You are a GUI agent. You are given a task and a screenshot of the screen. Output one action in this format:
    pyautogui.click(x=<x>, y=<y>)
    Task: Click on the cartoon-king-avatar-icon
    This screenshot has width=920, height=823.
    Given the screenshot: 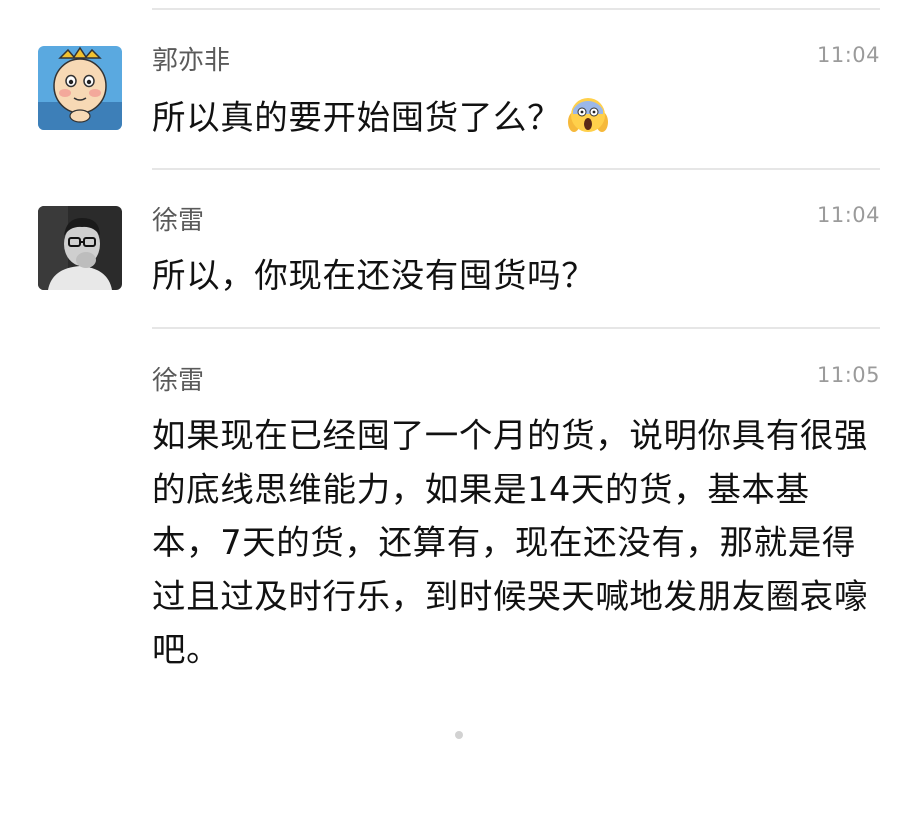 What is the action you would take?
    pyautogui.click(x=80, y=88)
    